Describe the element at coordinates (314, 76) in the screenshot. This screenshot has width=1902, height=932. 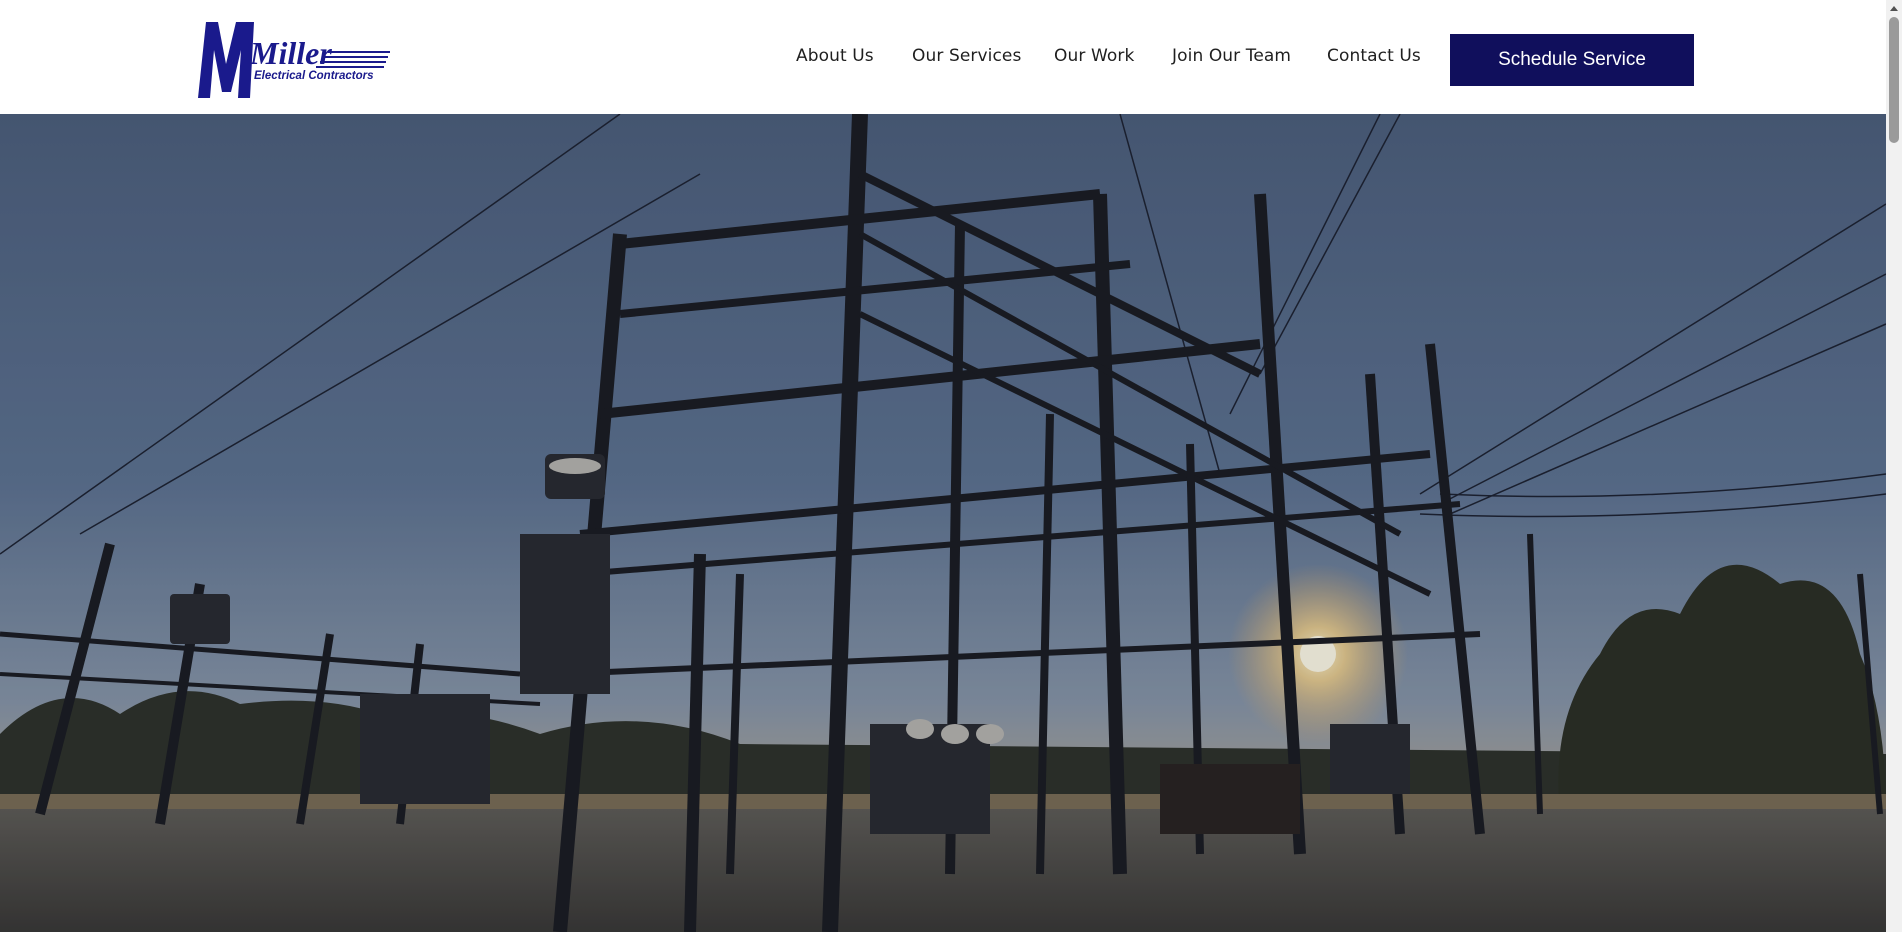
I see `logo-subtitle: Electrical Contractors` at that location.